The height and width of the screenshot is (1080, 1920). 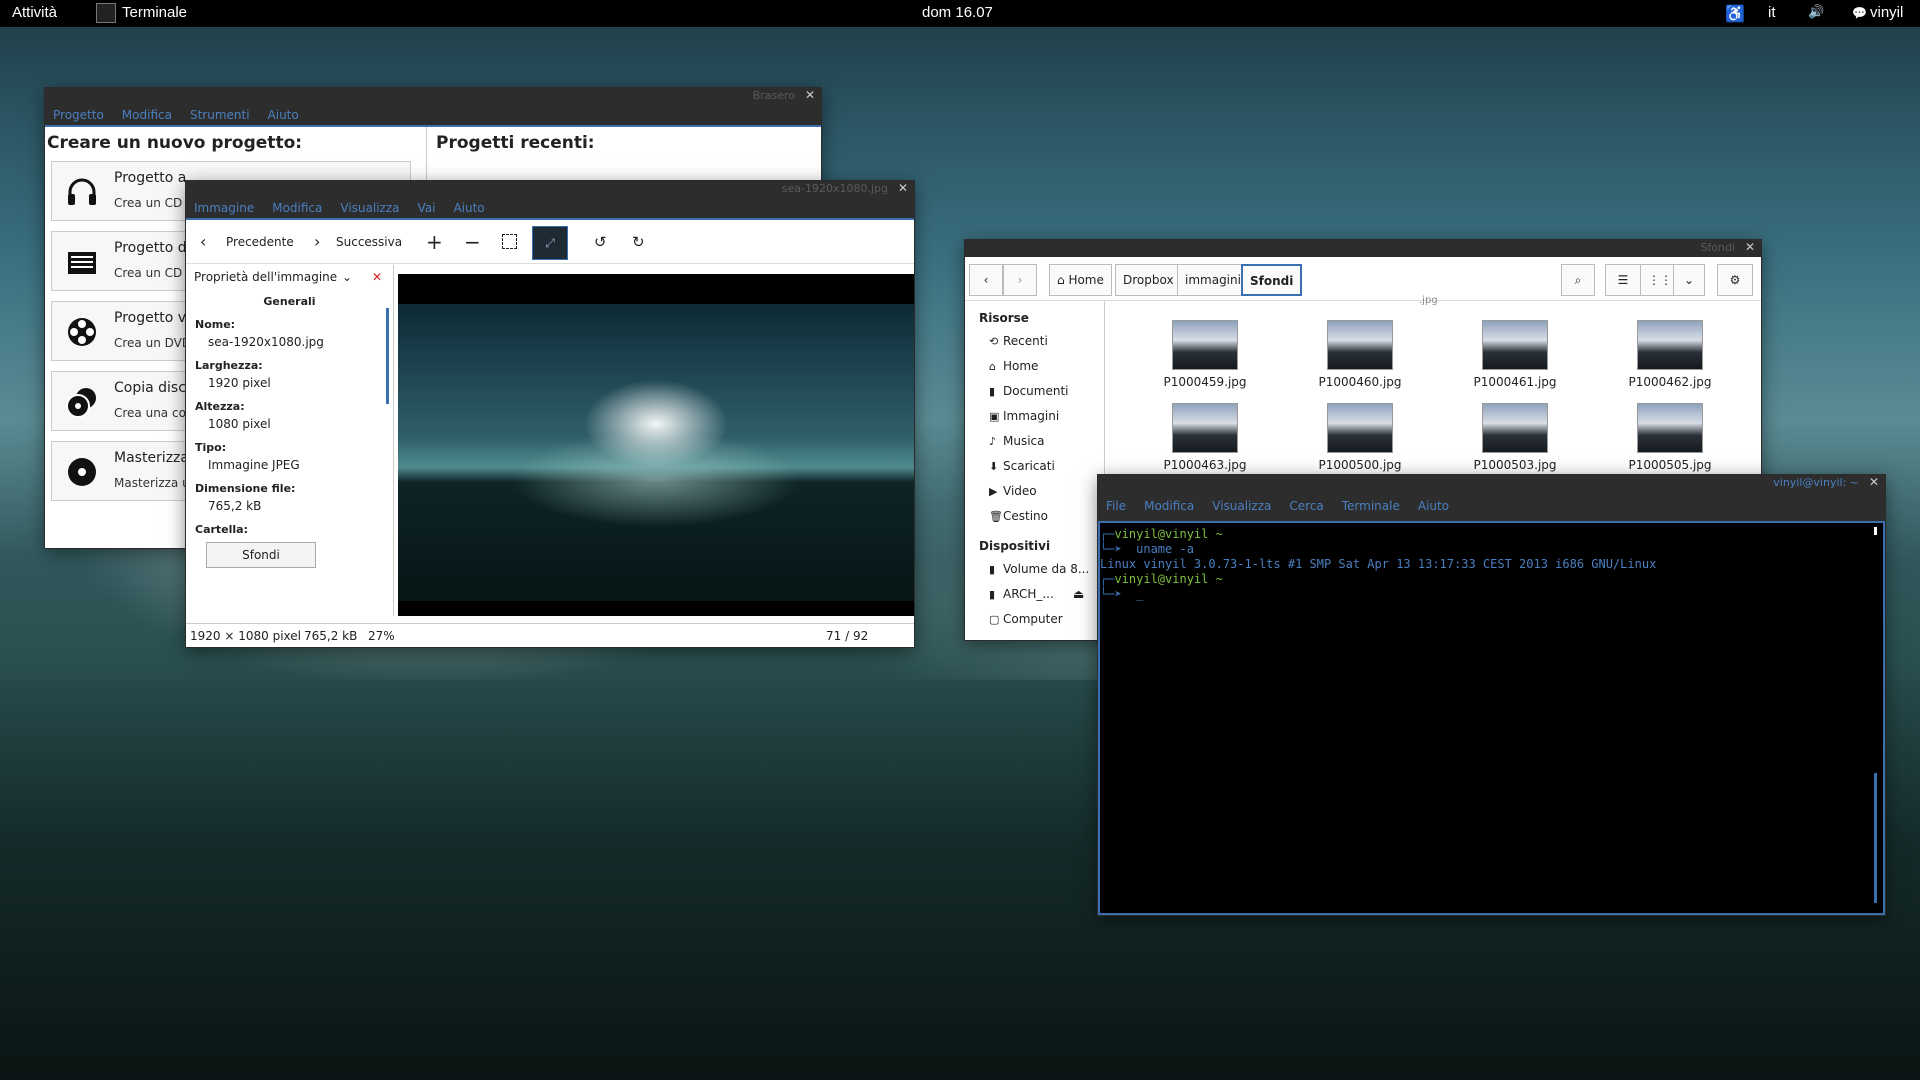 What do you see at coordinates (600, 242) in the screenshot?
I see `rotate-left-icon: ↺` at bounding box center [600, 242].